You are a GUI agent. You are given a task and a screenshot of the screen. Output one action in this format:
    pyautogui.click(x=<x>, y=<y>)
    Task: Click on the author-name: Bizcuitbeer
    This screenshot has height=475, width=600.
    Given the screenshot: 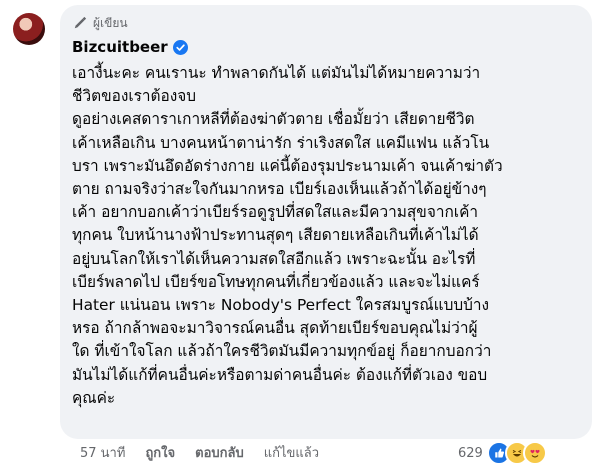 What is the action you would take?
    pyautogui.click(x=120, y=47)
    